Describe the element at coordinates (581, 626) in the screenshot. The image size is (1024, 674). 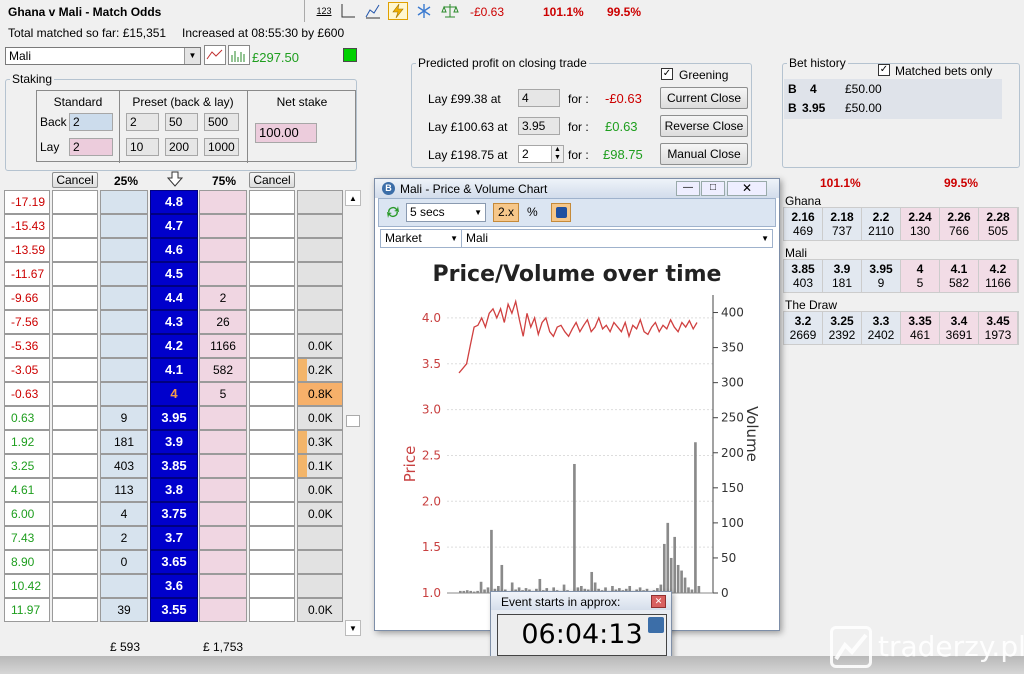
I see `countdown-window: Event starts in approx: ✕ 06:04:13` at that location.